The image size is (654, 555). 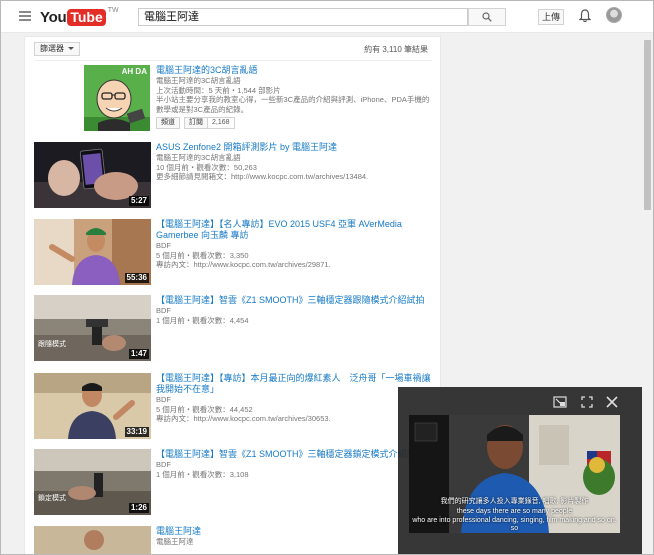 What do you see at coordinates (92, 328) in the screenshot?
I see `video-thumbnail: 跟隨模式 1:47` at bounding box center [92, 328].